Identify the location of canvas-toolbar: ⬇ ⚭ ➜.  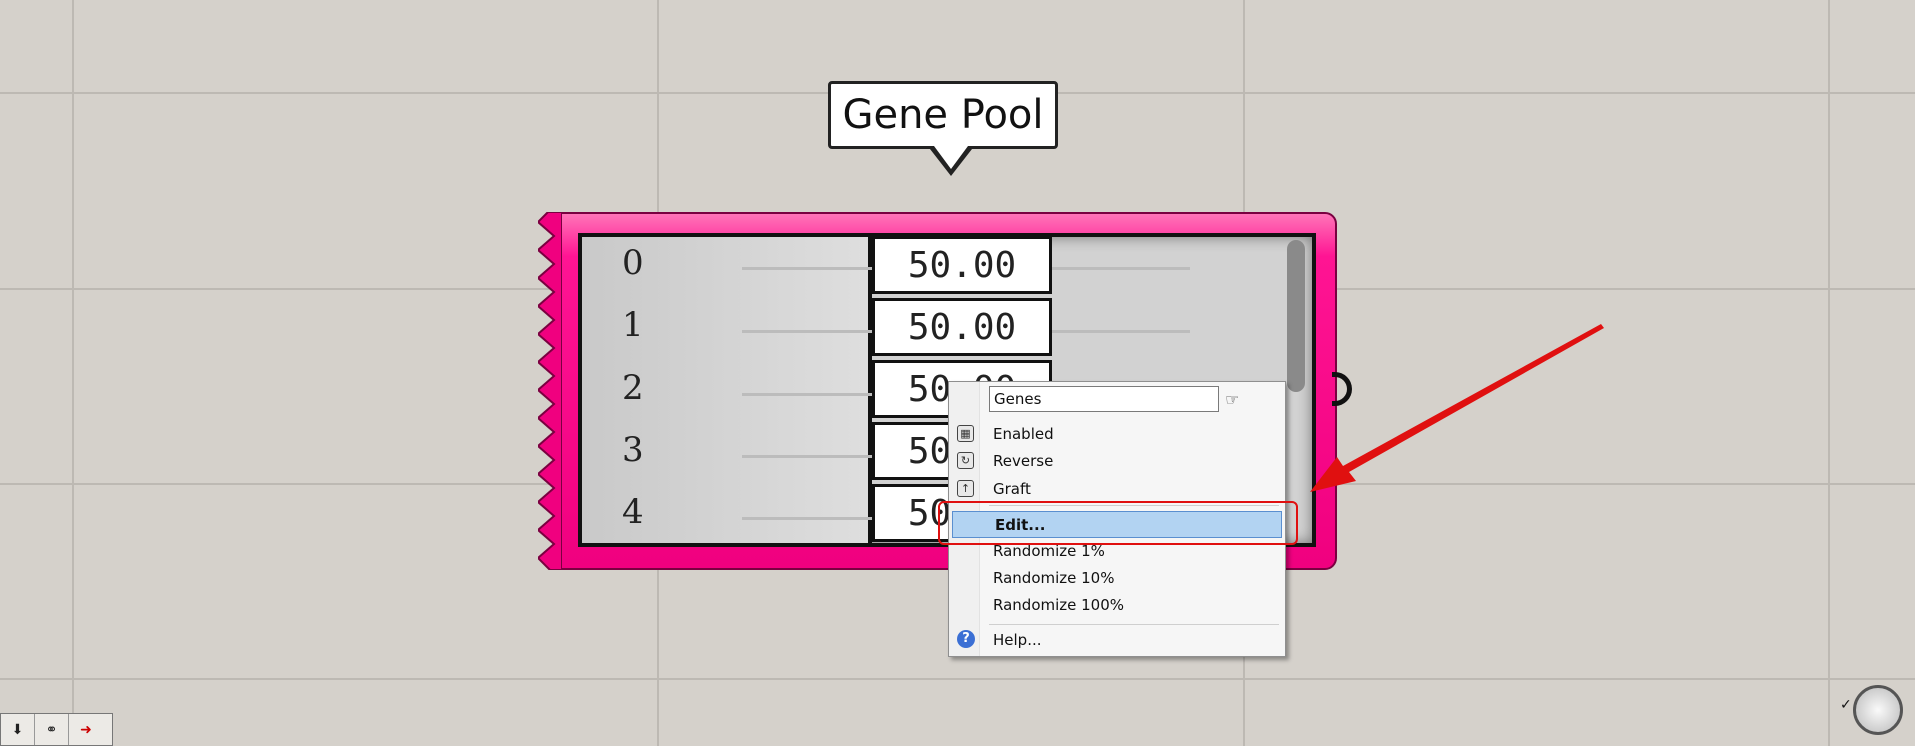
(56, 729).